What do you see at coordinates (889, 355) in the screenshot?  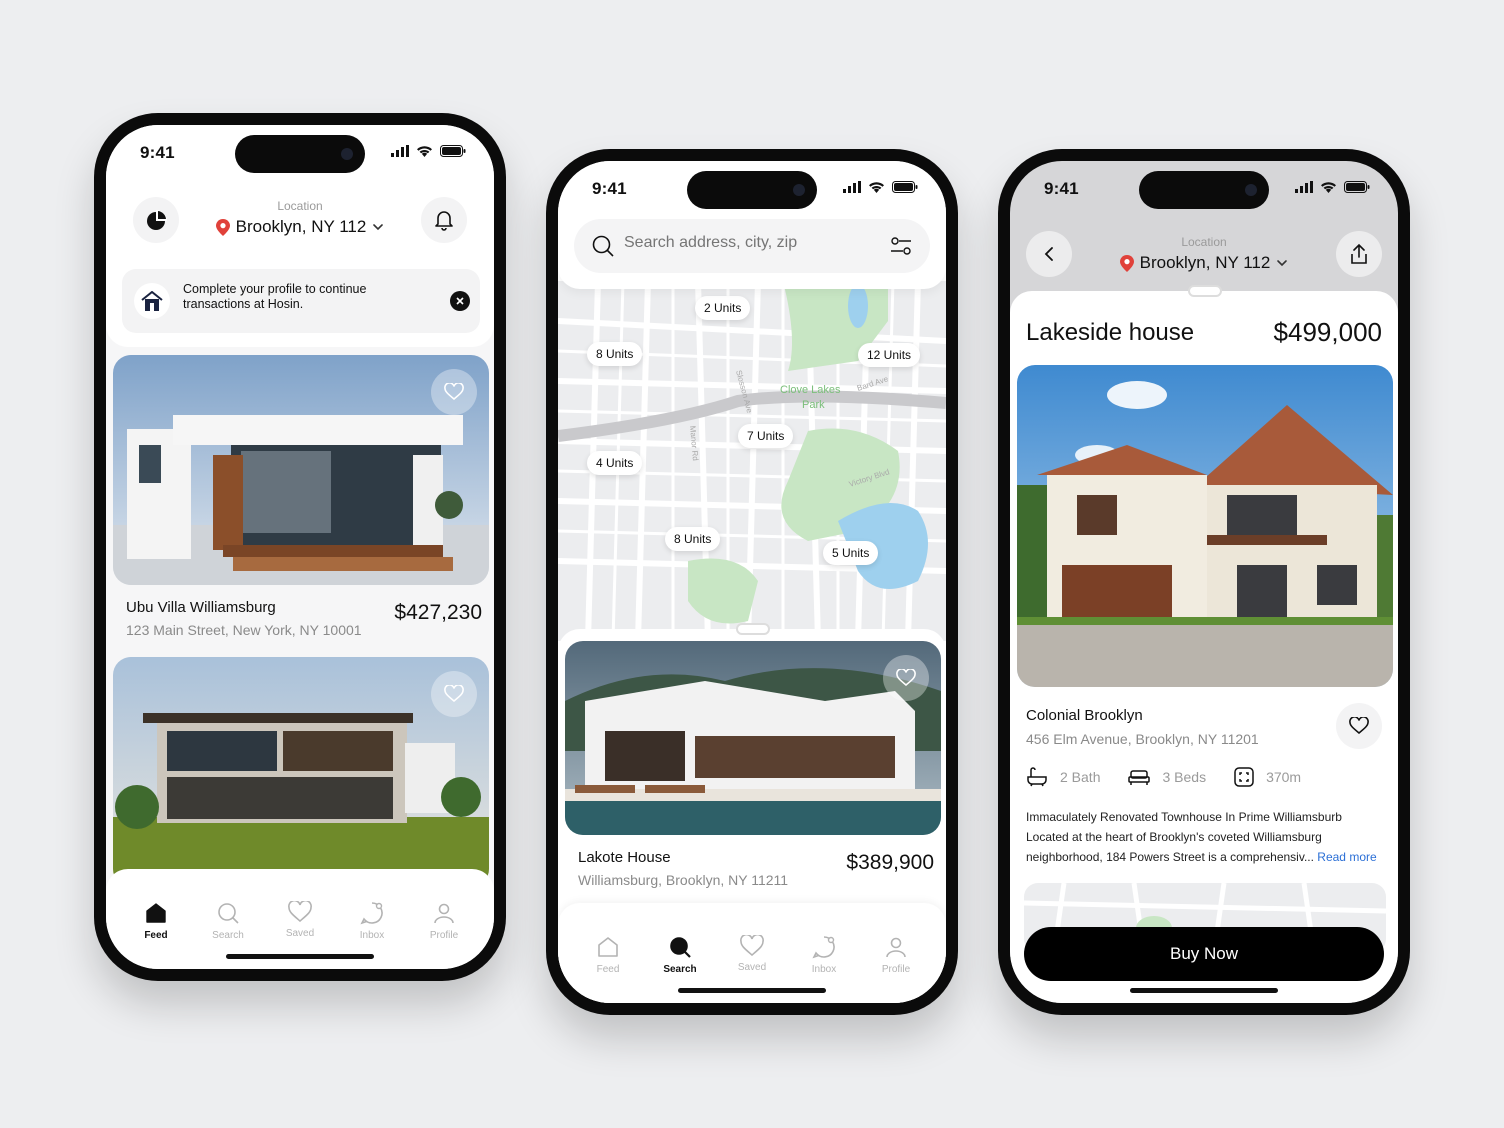 I see `map-pin-3: 12 Units` at bounding box center [889, 355].